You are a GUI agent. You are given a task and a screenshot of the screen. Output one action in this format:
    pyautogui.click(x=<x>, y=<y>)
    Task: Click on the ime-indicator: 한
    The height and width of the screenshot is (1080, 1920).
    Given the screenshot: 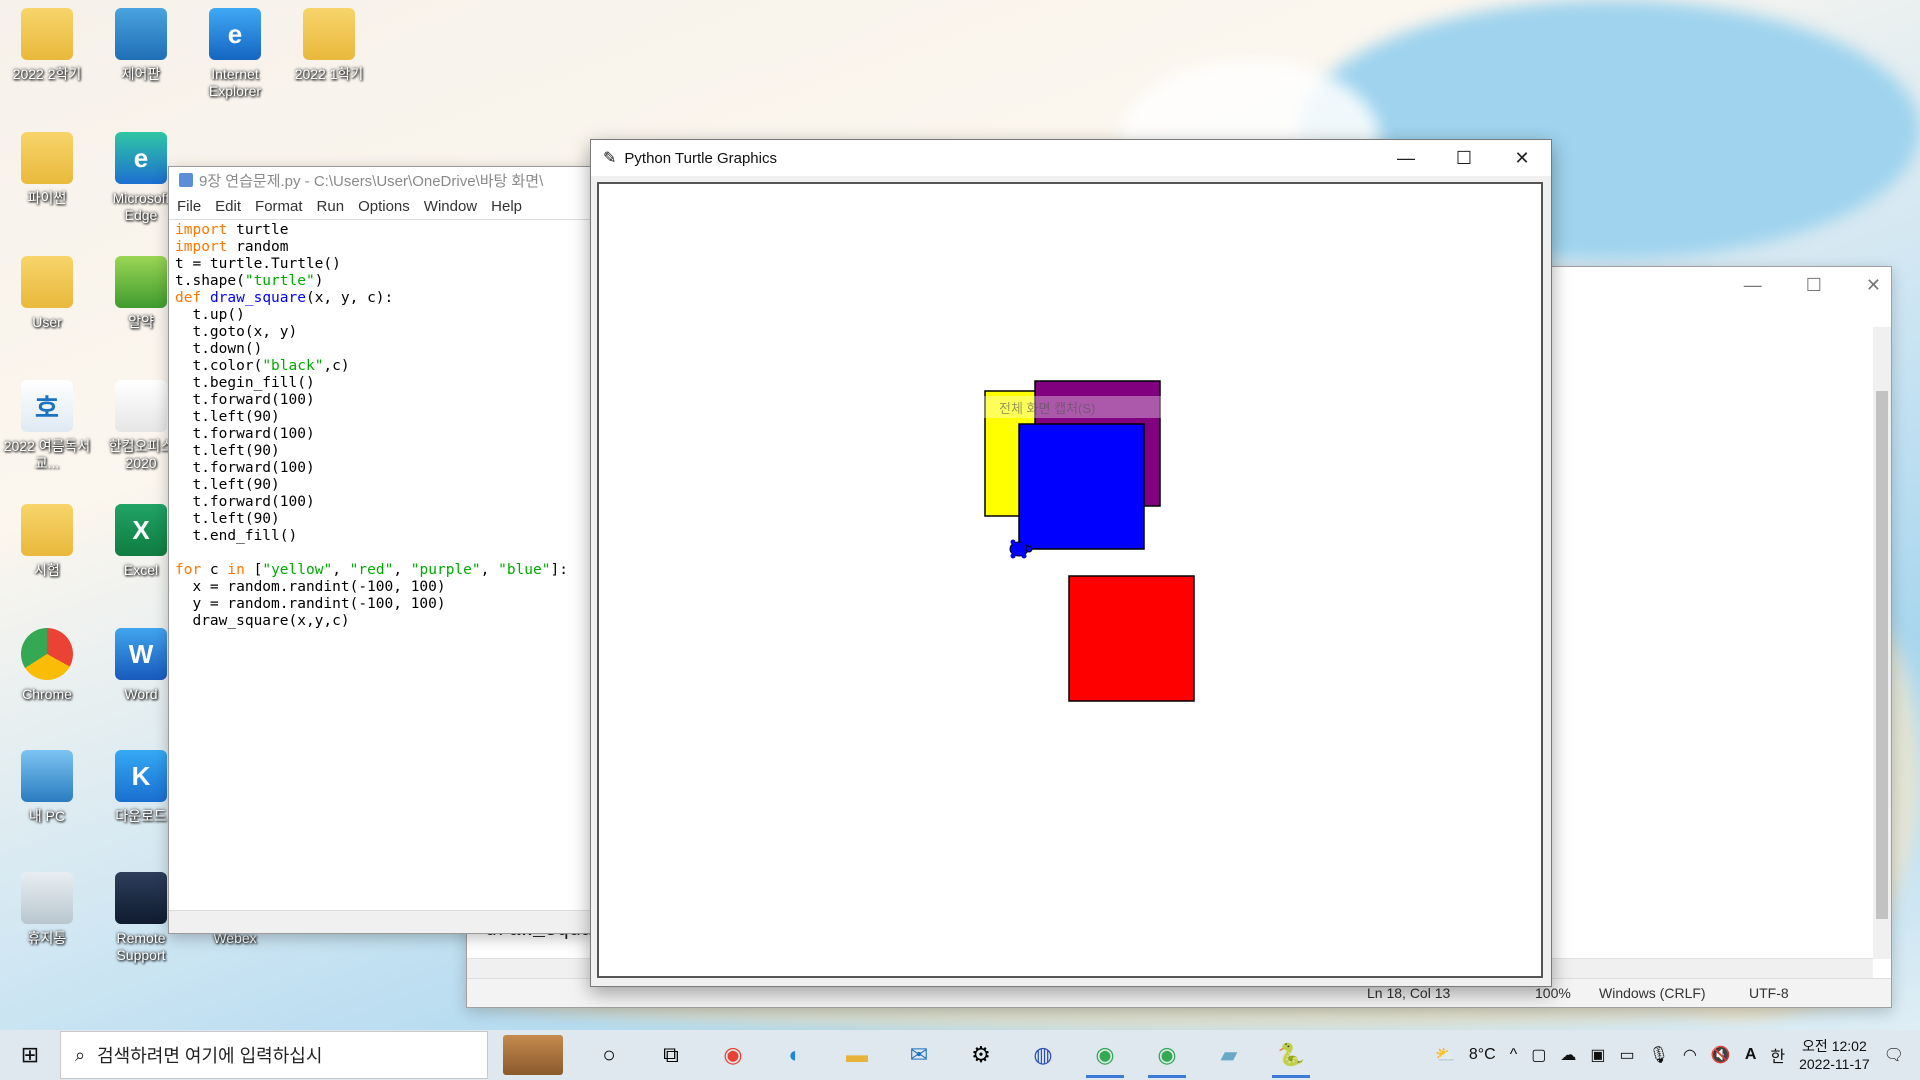 What is the action you would take?
    pyautogui.click(x=1777, y=1055)
    